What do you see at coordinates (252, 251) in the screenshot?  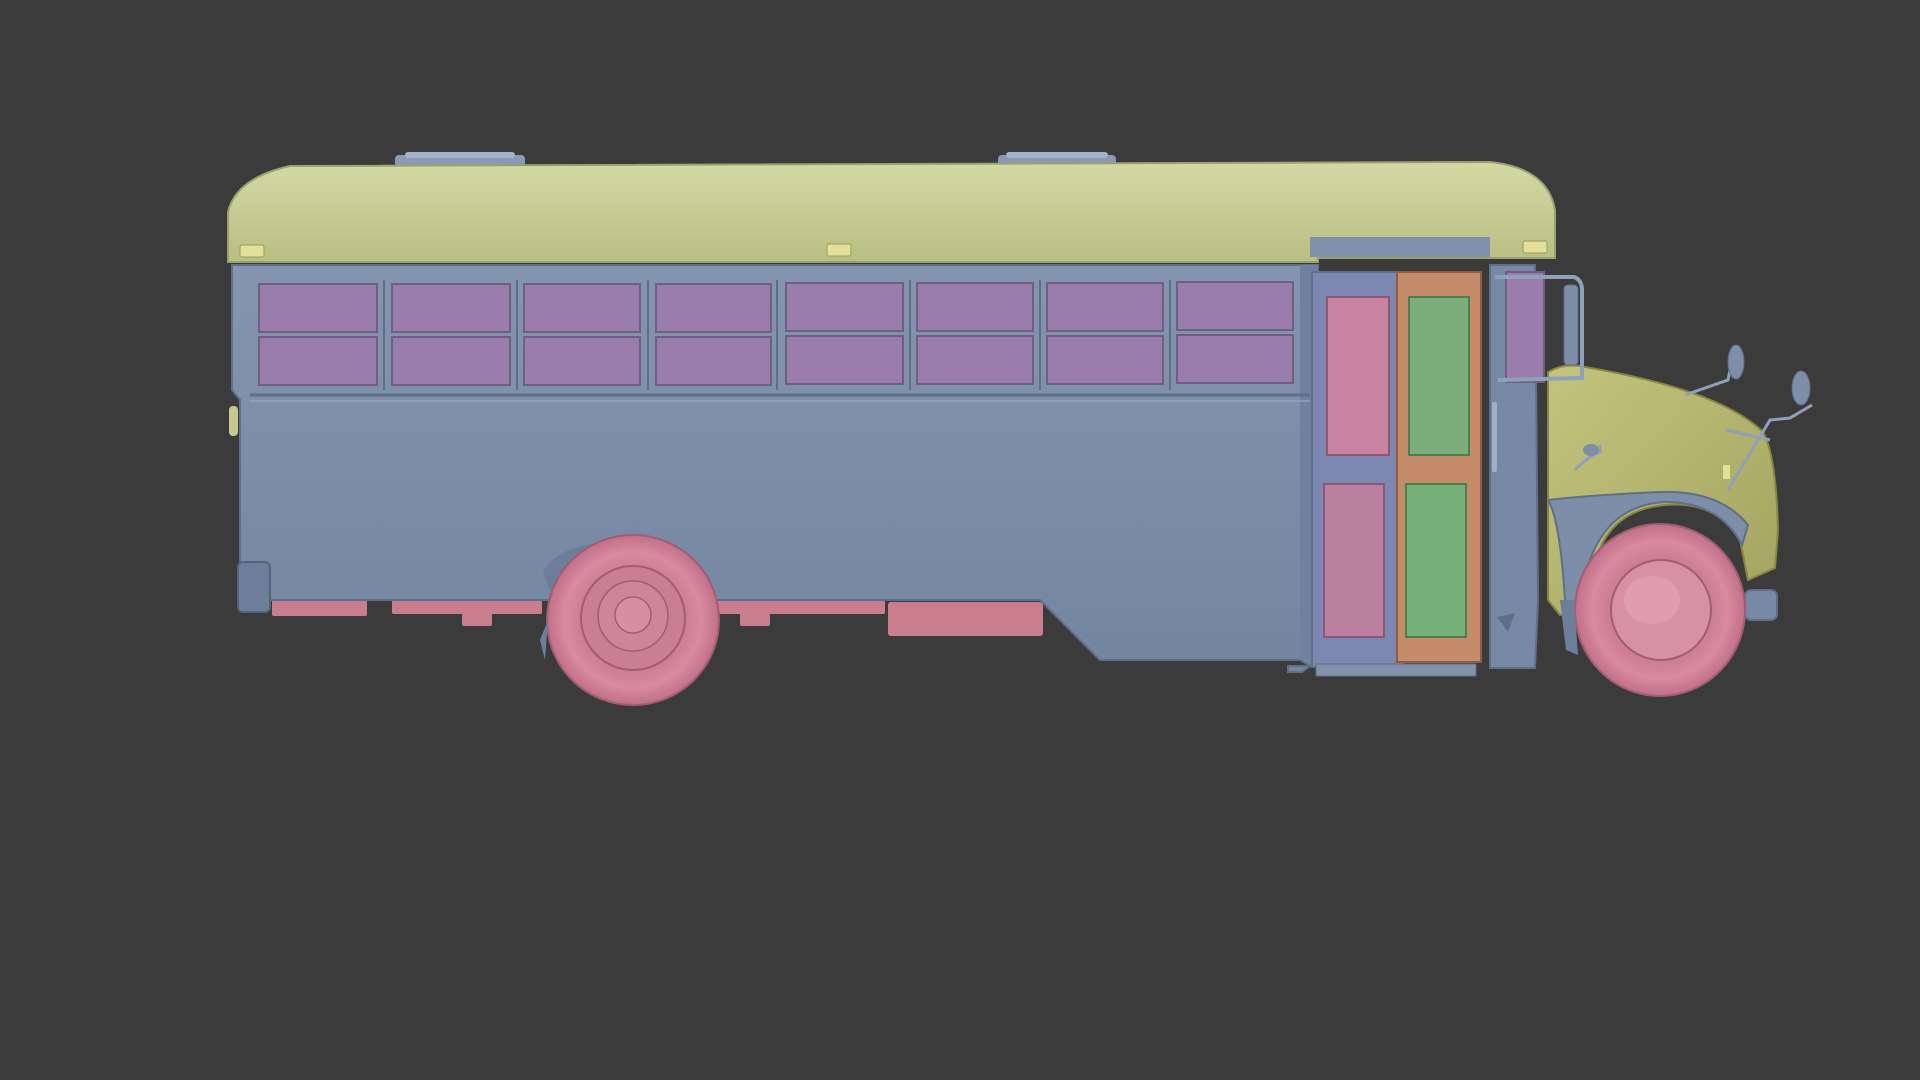 I see `roof-marker-light-rear` at bounding box center [252, 251].